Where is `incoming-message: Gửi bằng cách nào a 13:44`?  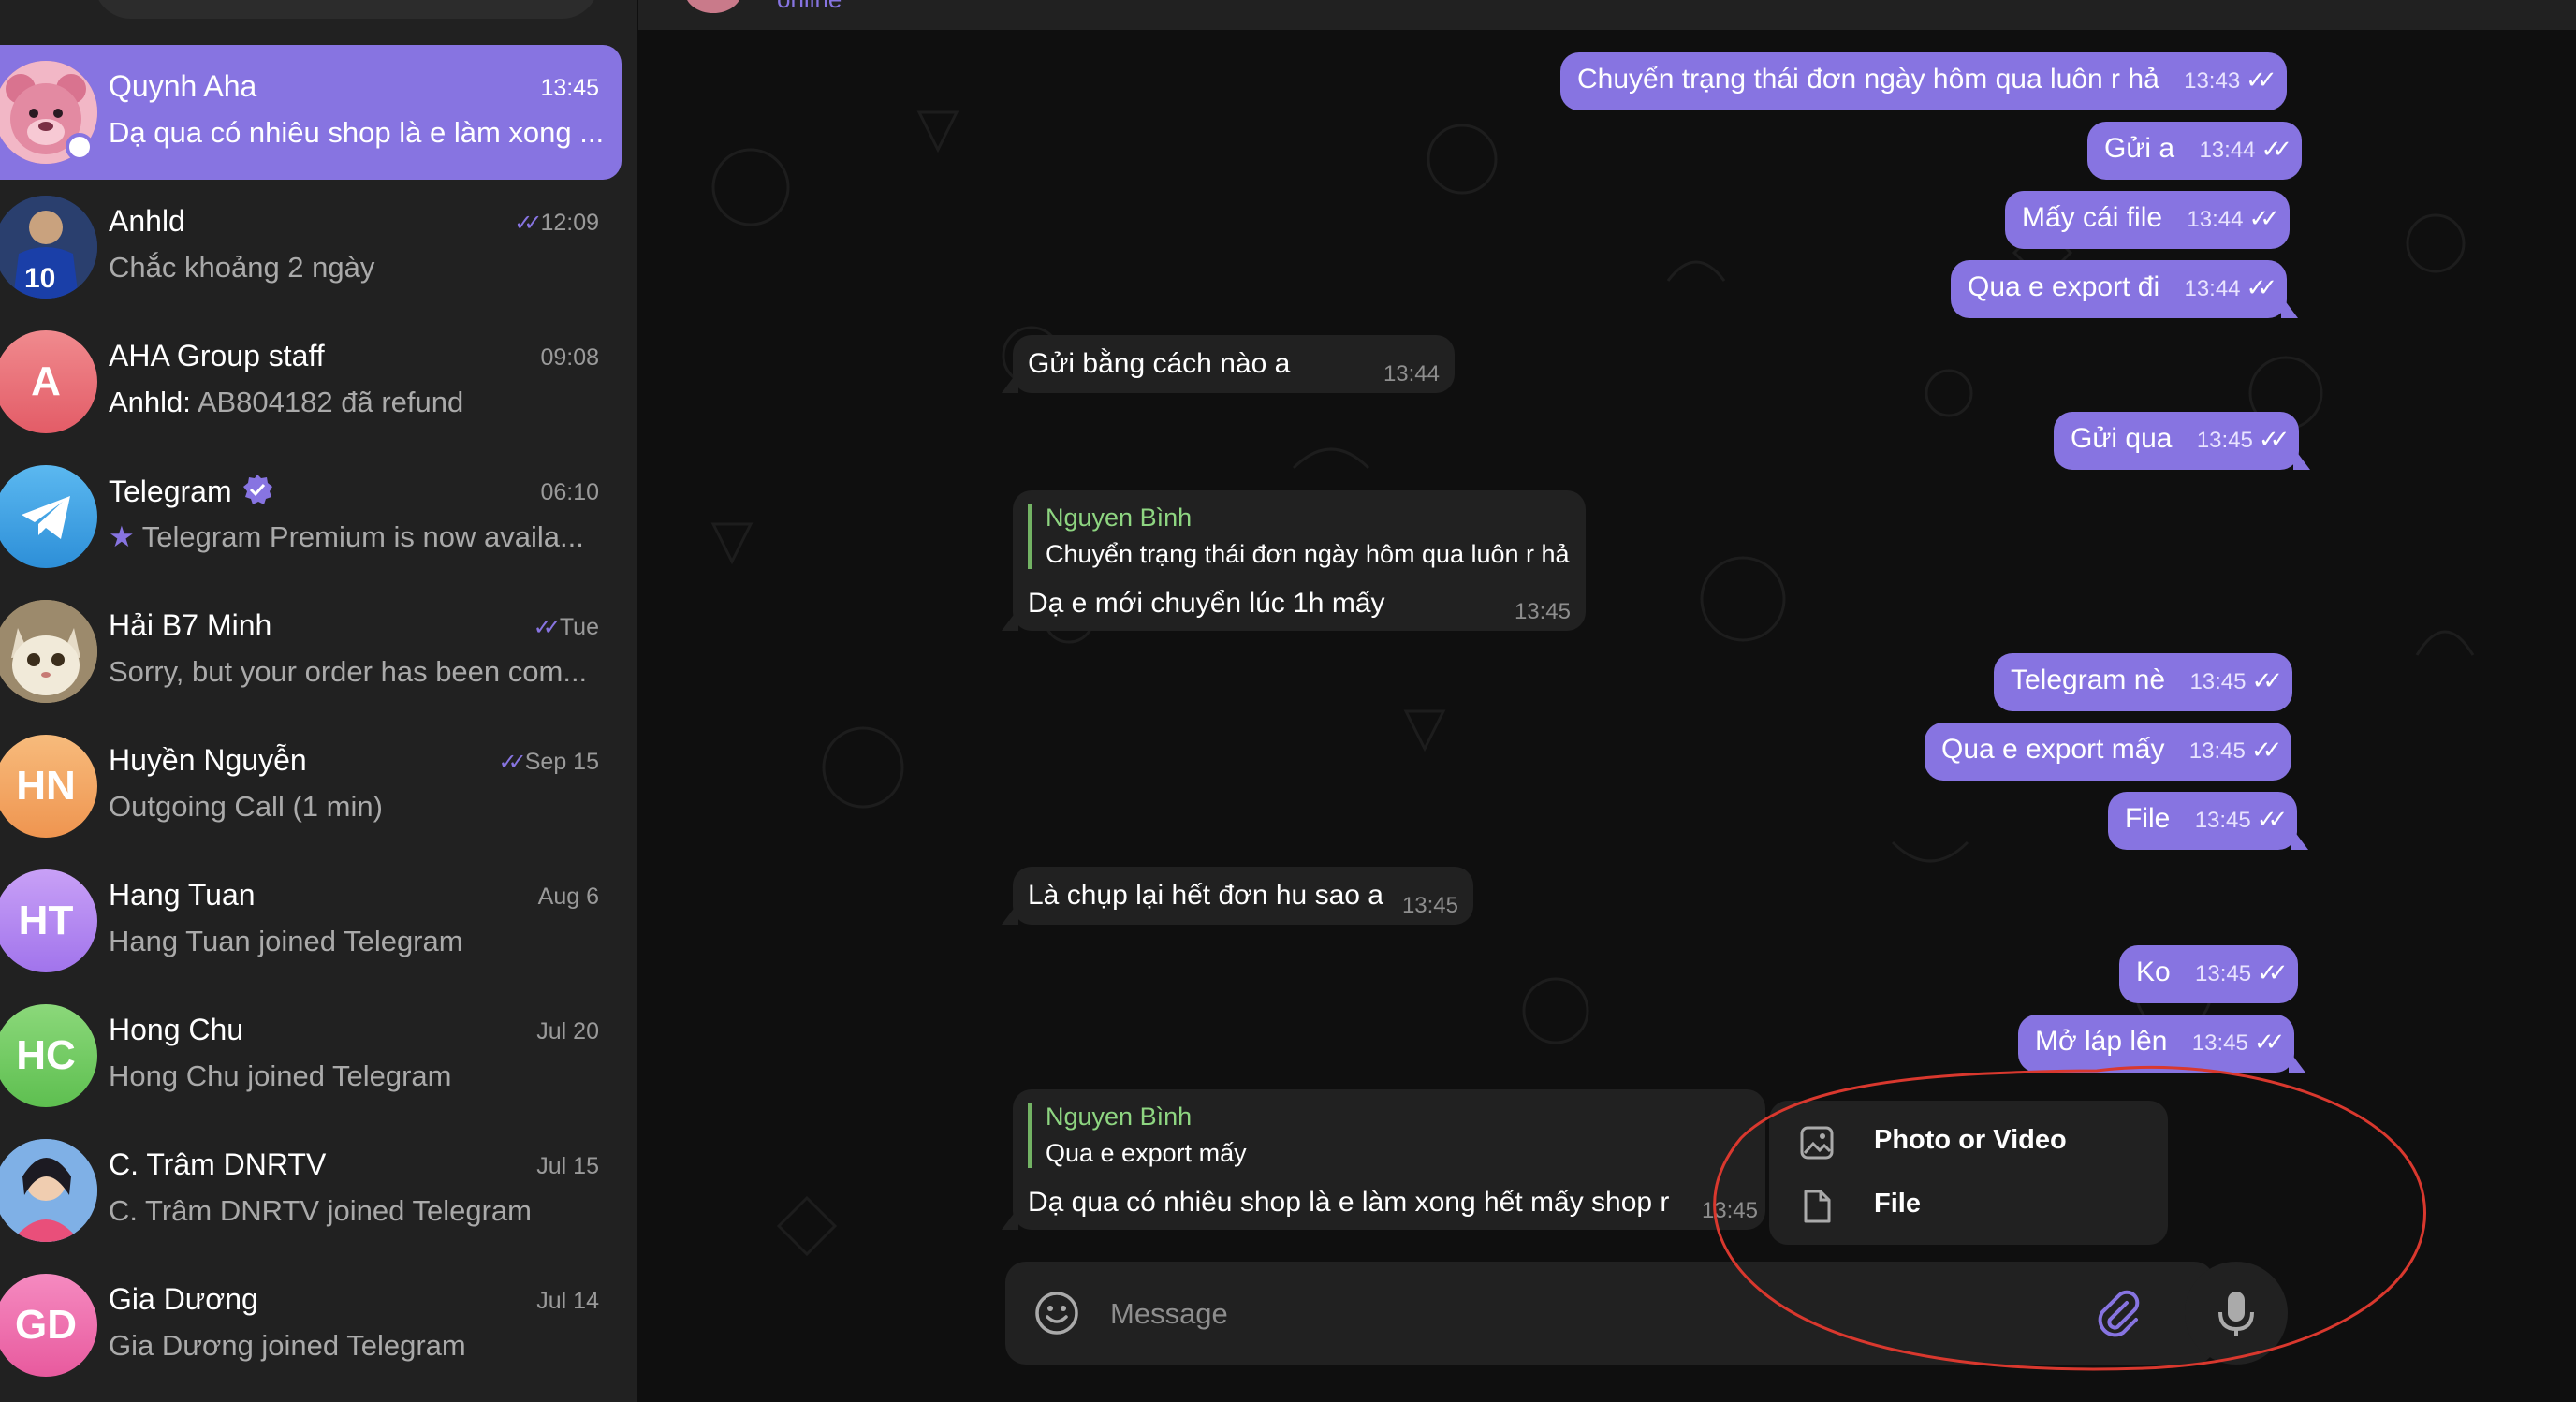 incoming-message: Gửi bằng cách nào a 13:44 is located at coordinates (1228, 364).